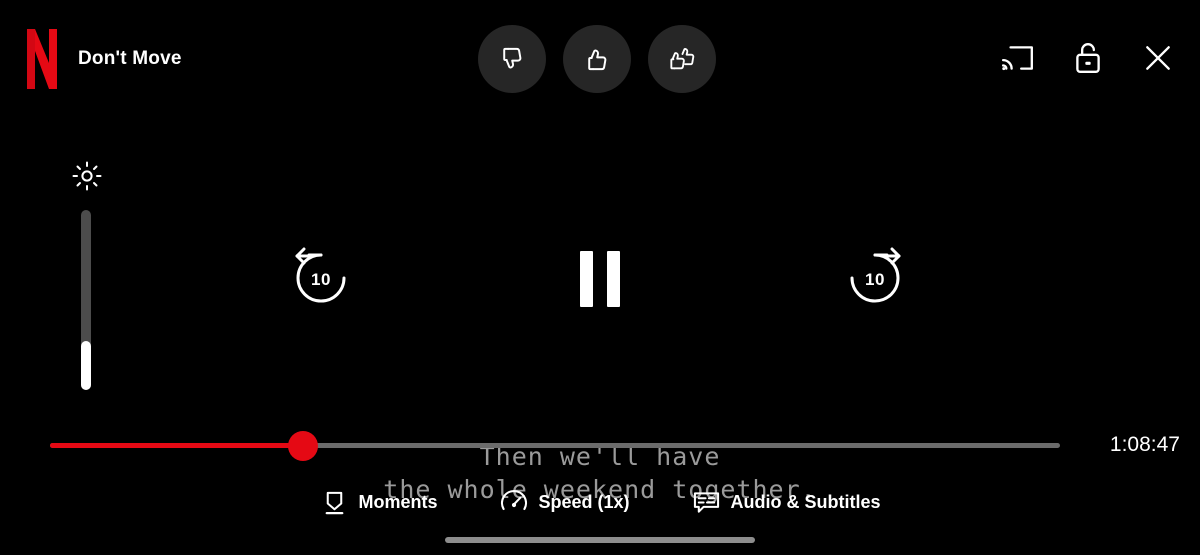  Describe the element at coordinates (398, 501) in the screenshot. I see `moments-label: Moments` at that location.